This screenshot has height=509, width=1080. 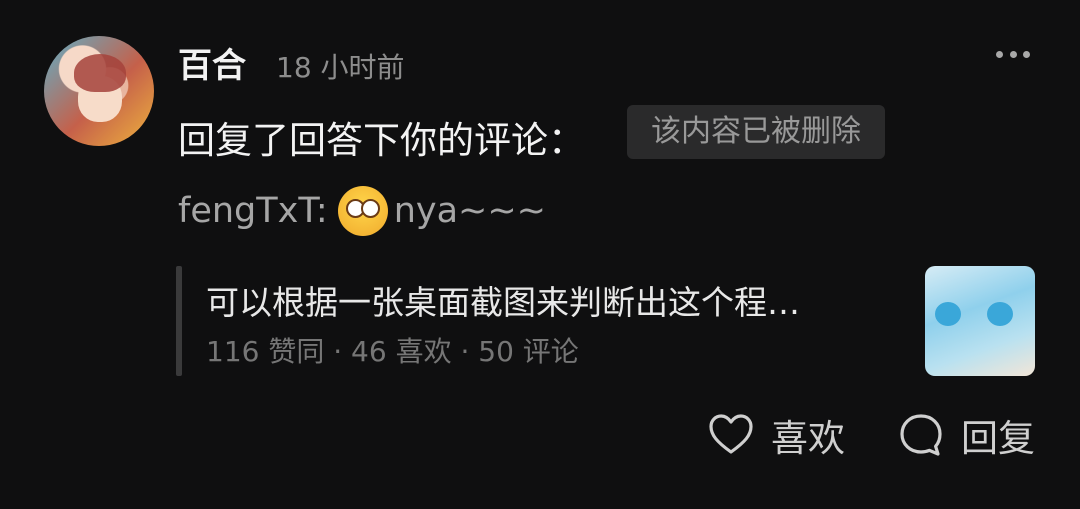 I want to click on deleted-content-notice: 该内容已被删除, so click(x=756, y=132).